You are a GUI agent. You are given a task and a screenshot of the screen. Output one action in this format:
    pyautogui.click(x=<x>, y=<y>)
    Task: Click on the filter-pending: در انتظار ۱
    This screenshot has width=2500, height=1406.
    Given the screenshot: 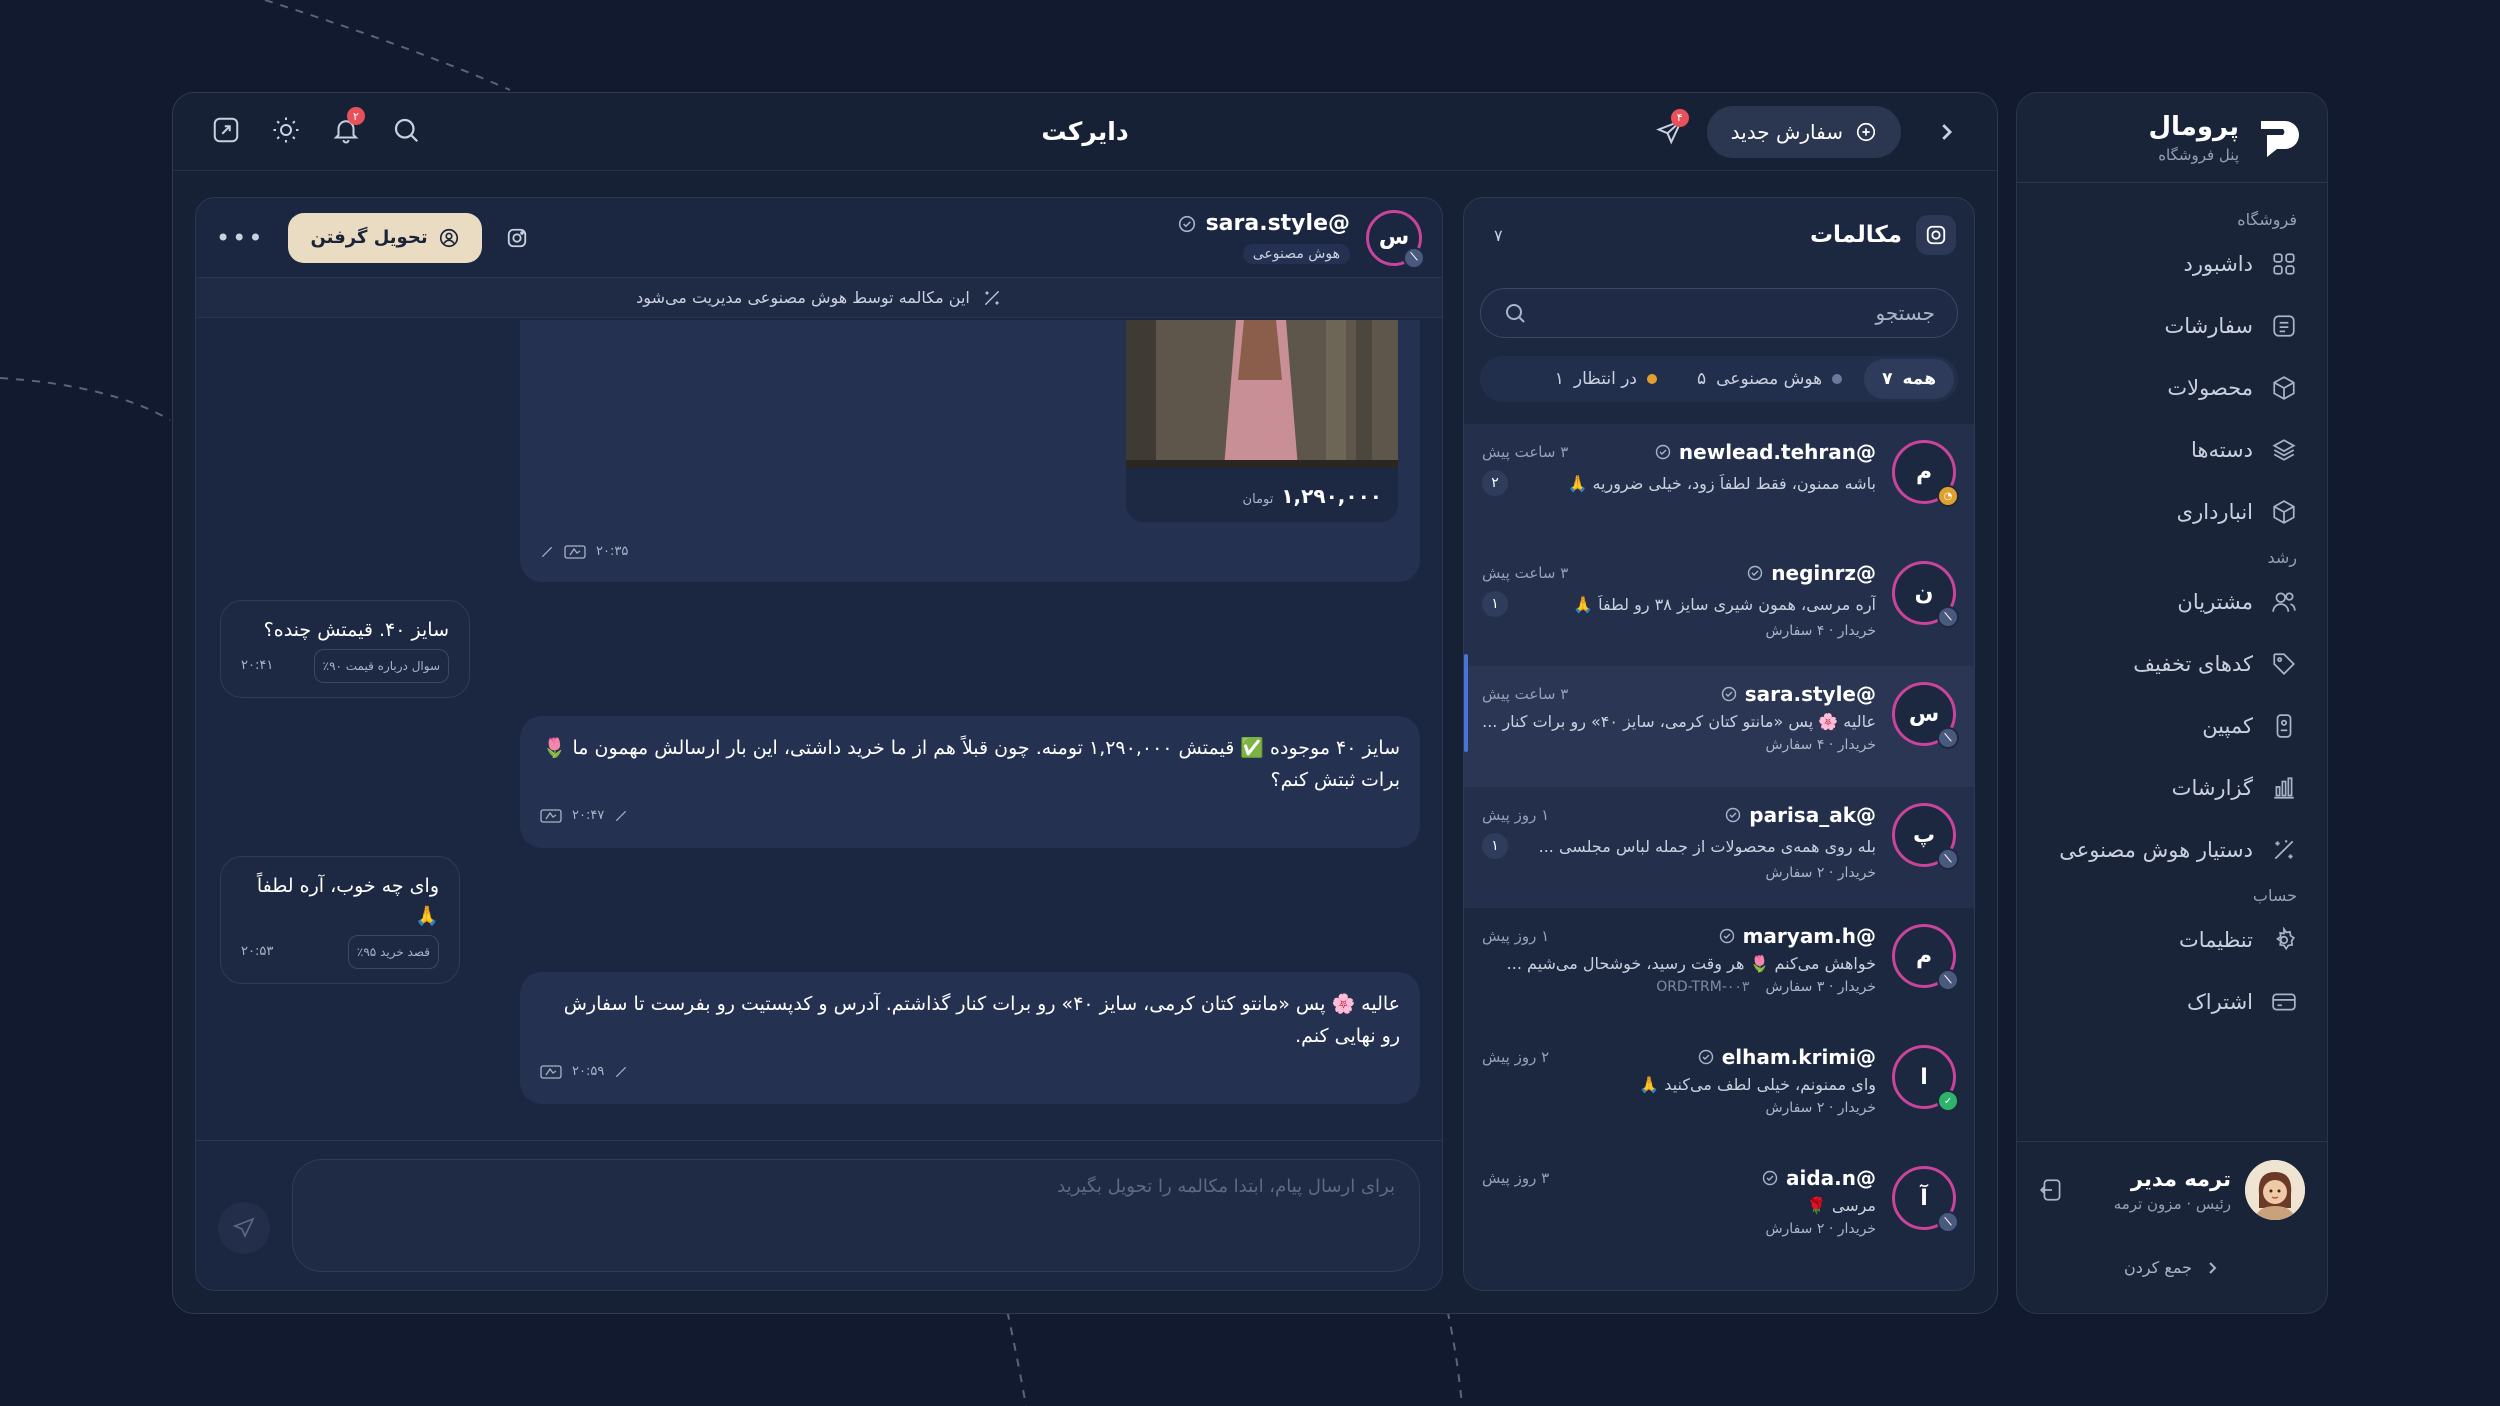 What is the action you would take?
    pyautogui.click(x=1606, y=379)
    